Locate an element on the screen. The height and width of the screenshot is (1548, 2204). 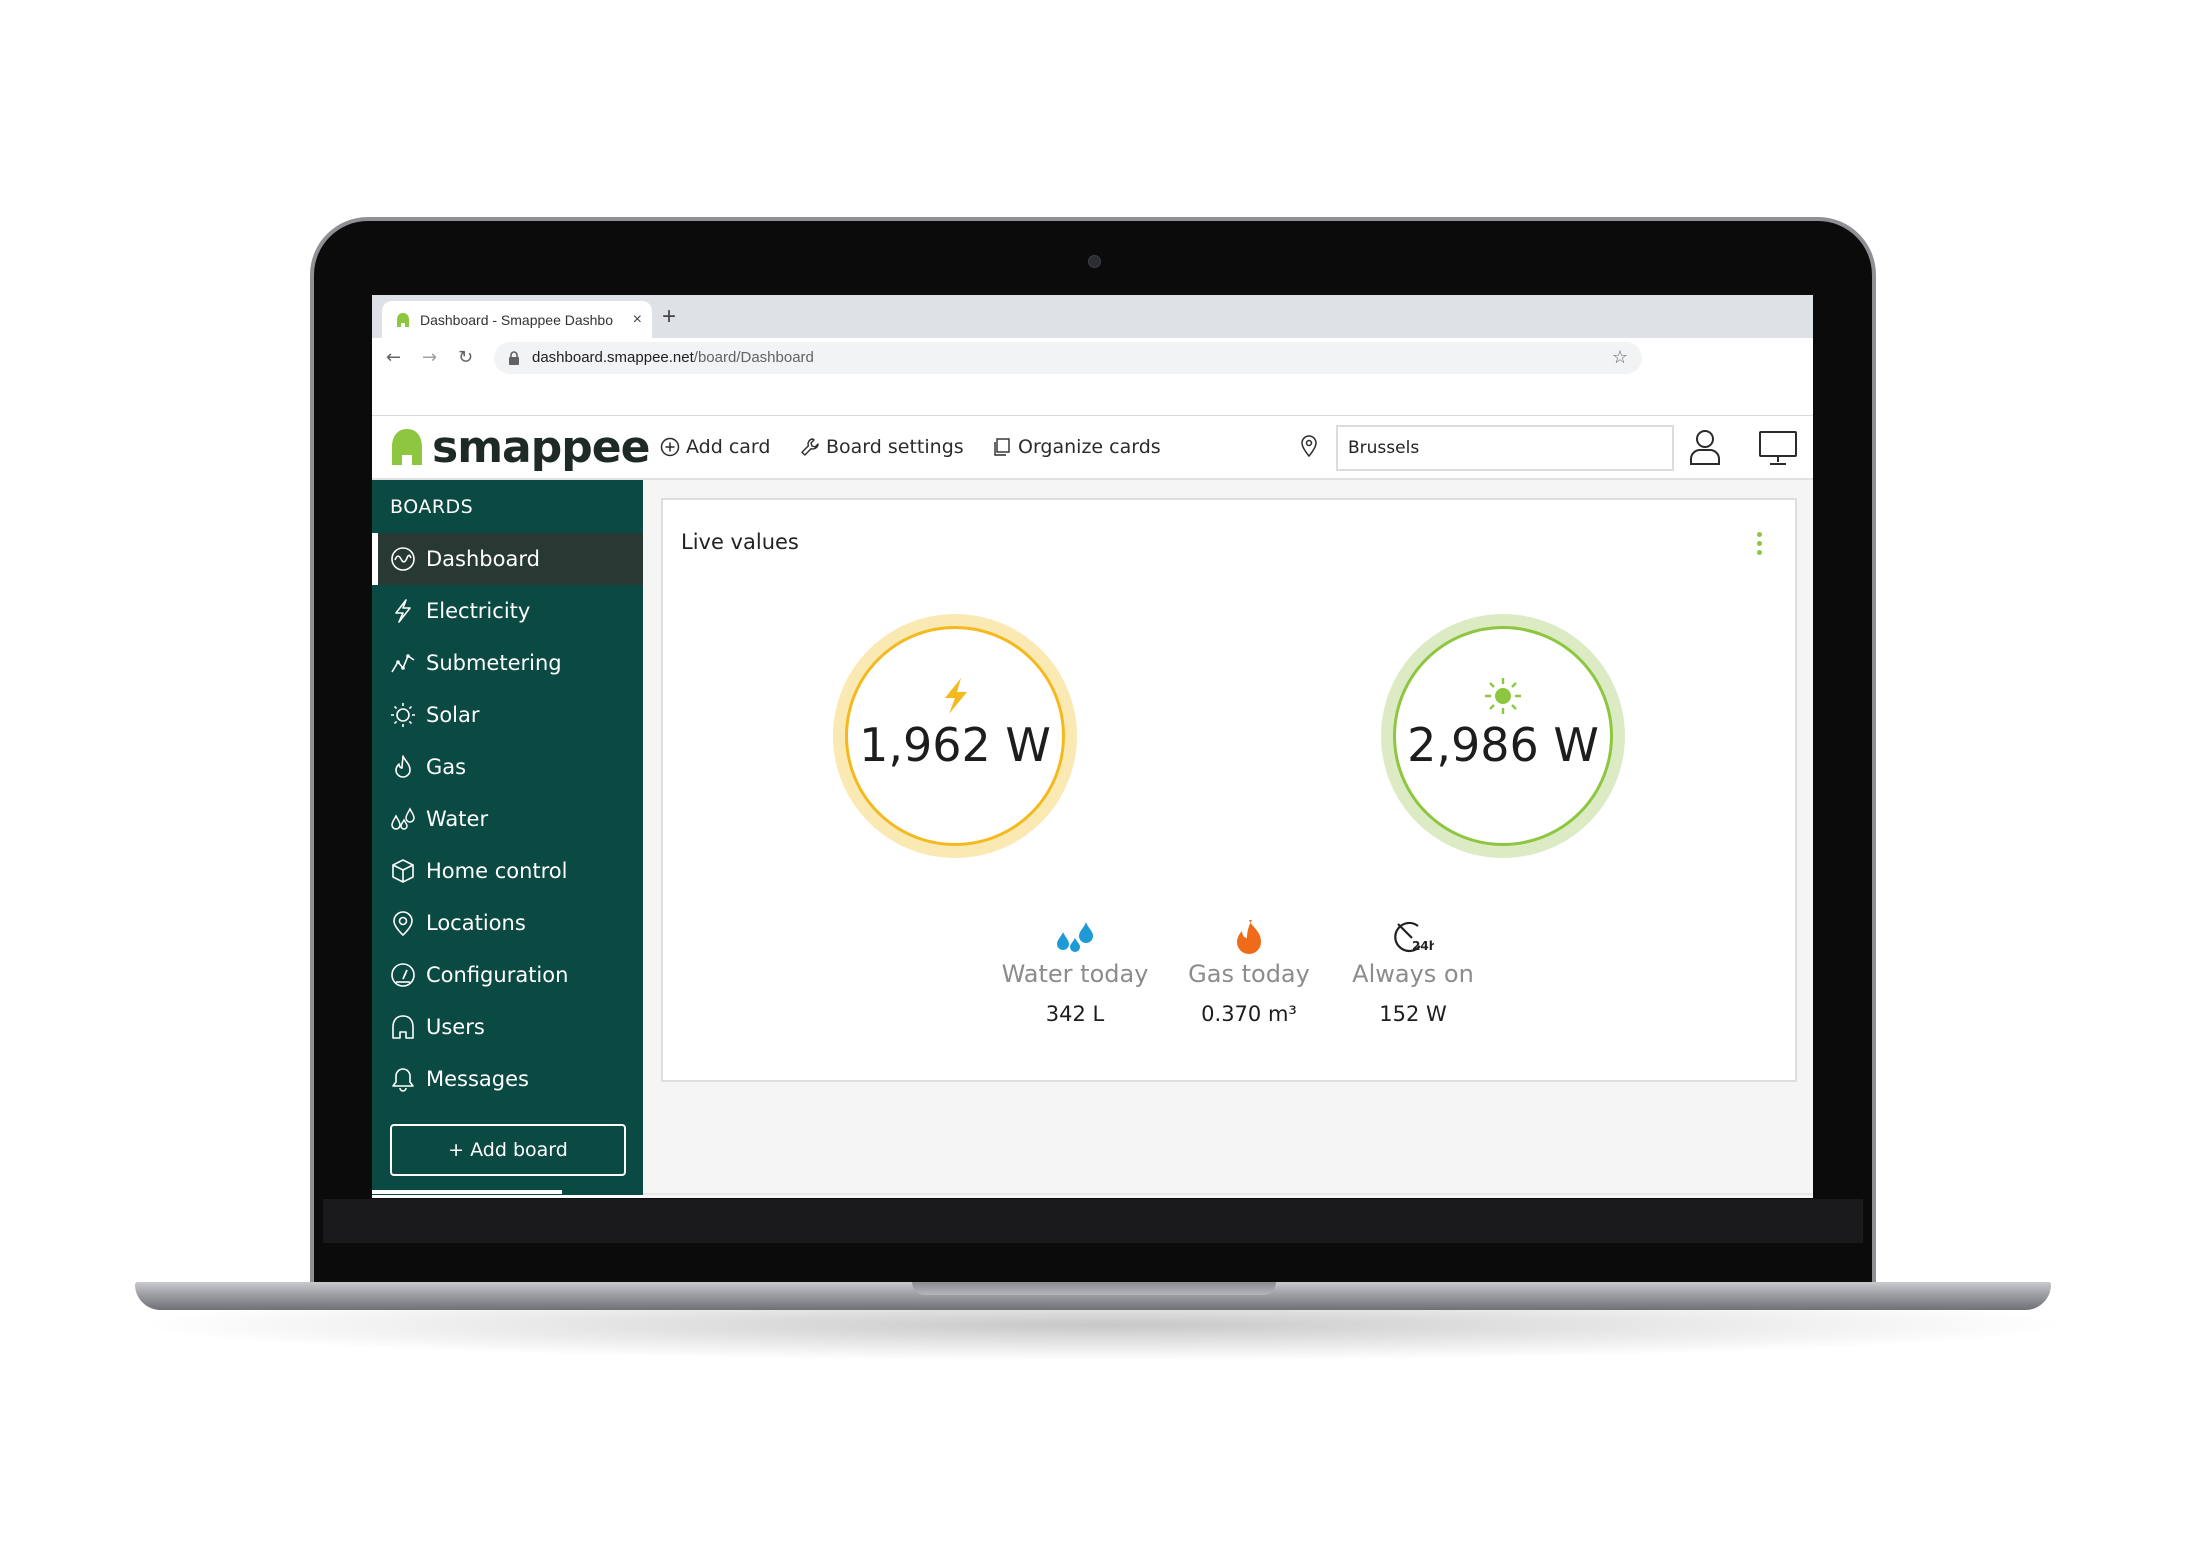
sidebar-item-label: Water is located at coordinates (457, 819).